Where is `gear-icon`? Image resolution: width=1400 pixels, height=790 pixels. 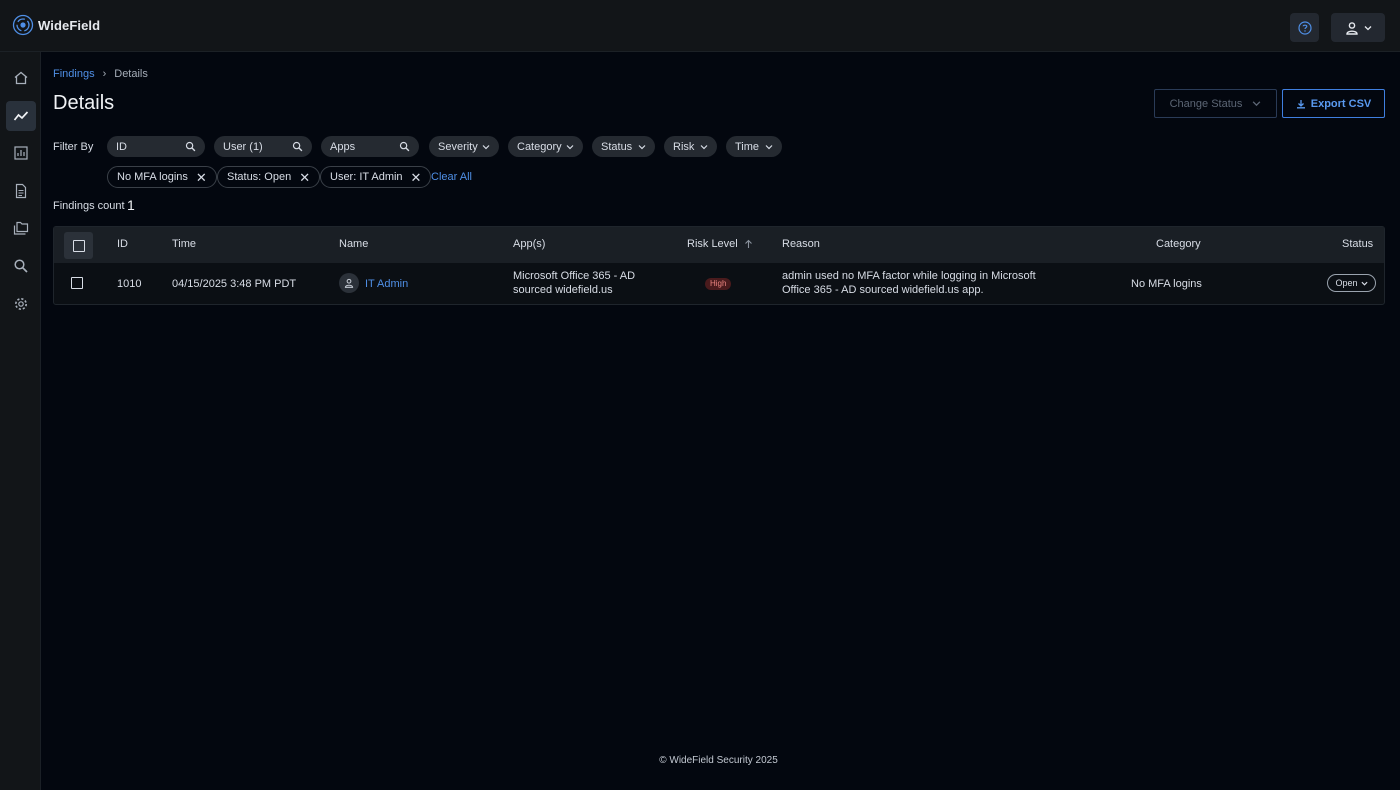 gear-icon is located at coordinates (21, 304).